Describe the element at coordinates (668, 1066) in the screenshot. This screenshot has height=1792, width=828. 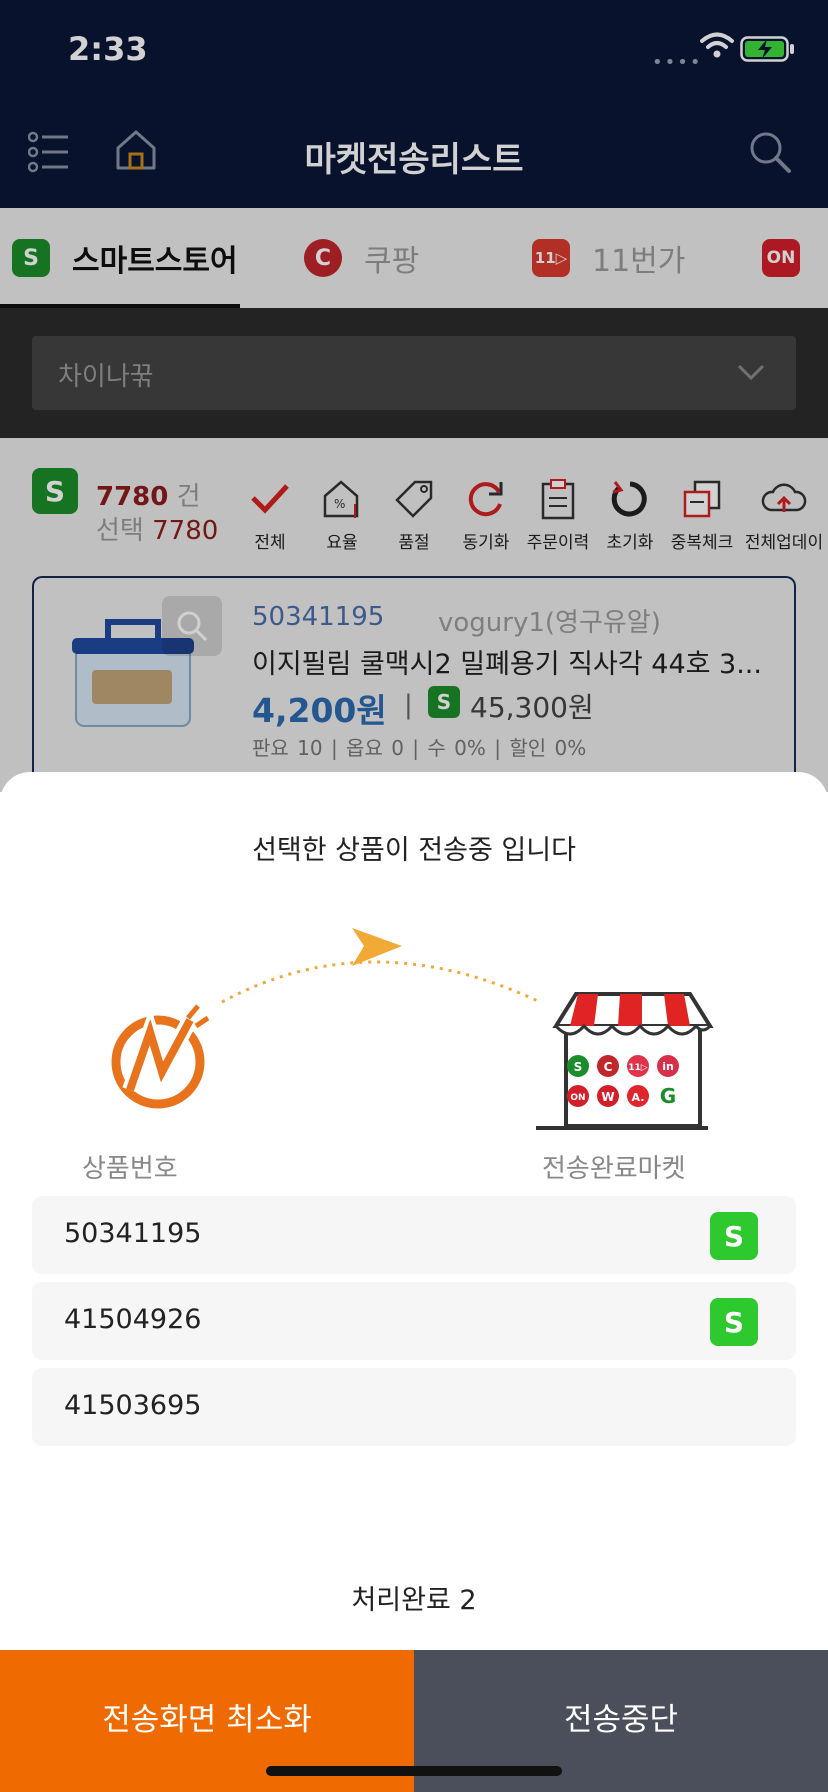
I see `market-in-mark: in` at that location.